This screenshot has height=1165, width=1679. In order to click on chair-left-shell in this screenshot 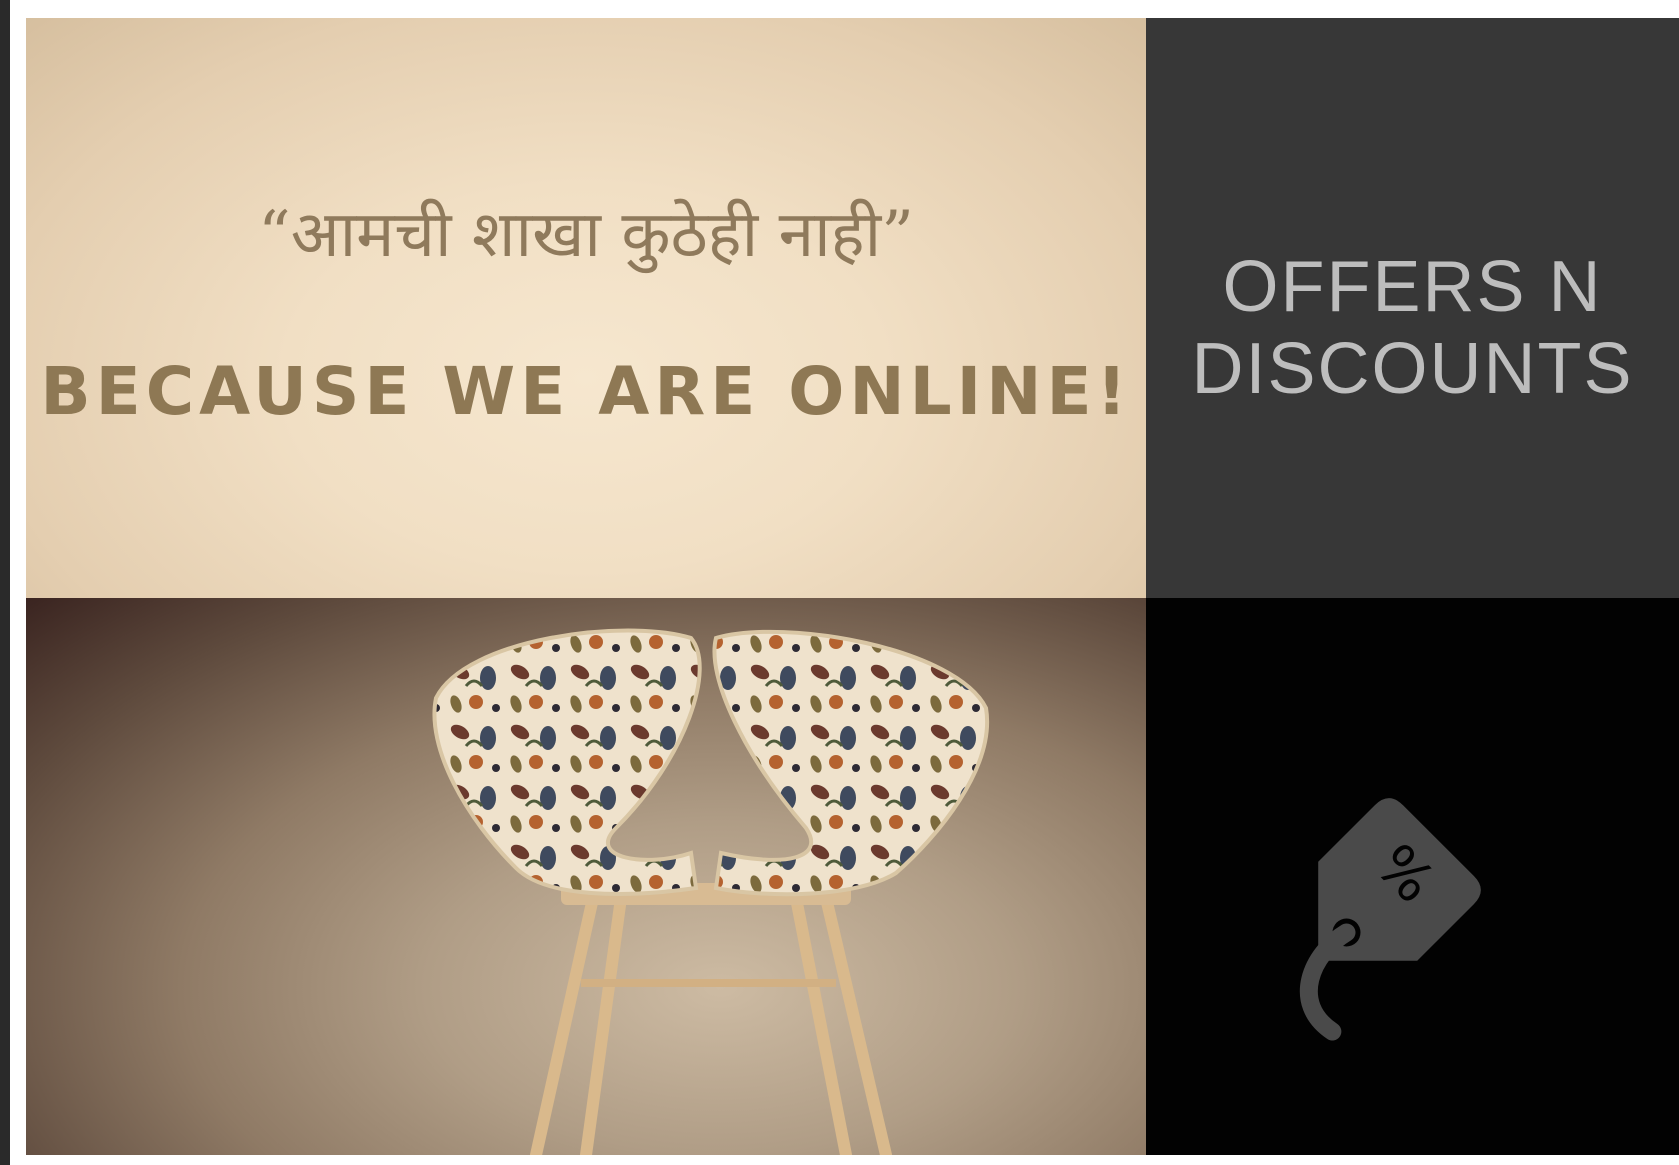, I will do `click(567, 762)`.